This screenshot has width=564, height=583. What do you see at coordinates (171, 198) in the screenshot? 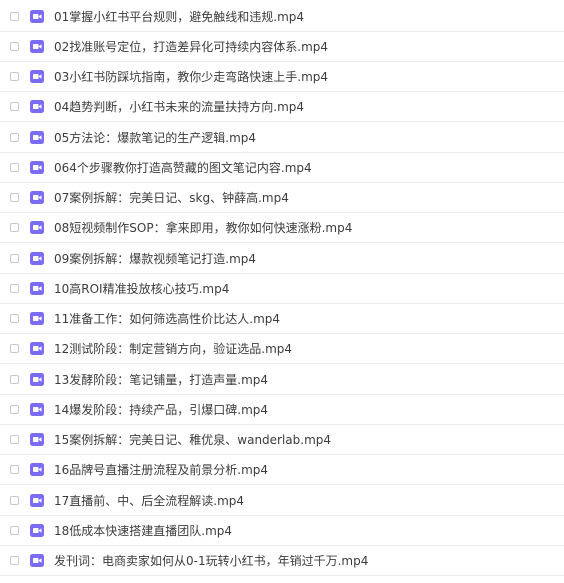
I see `file-name: 07案例拆解：完美日记、skg、钟薛高.mp4` at bounding box center [171, 198].